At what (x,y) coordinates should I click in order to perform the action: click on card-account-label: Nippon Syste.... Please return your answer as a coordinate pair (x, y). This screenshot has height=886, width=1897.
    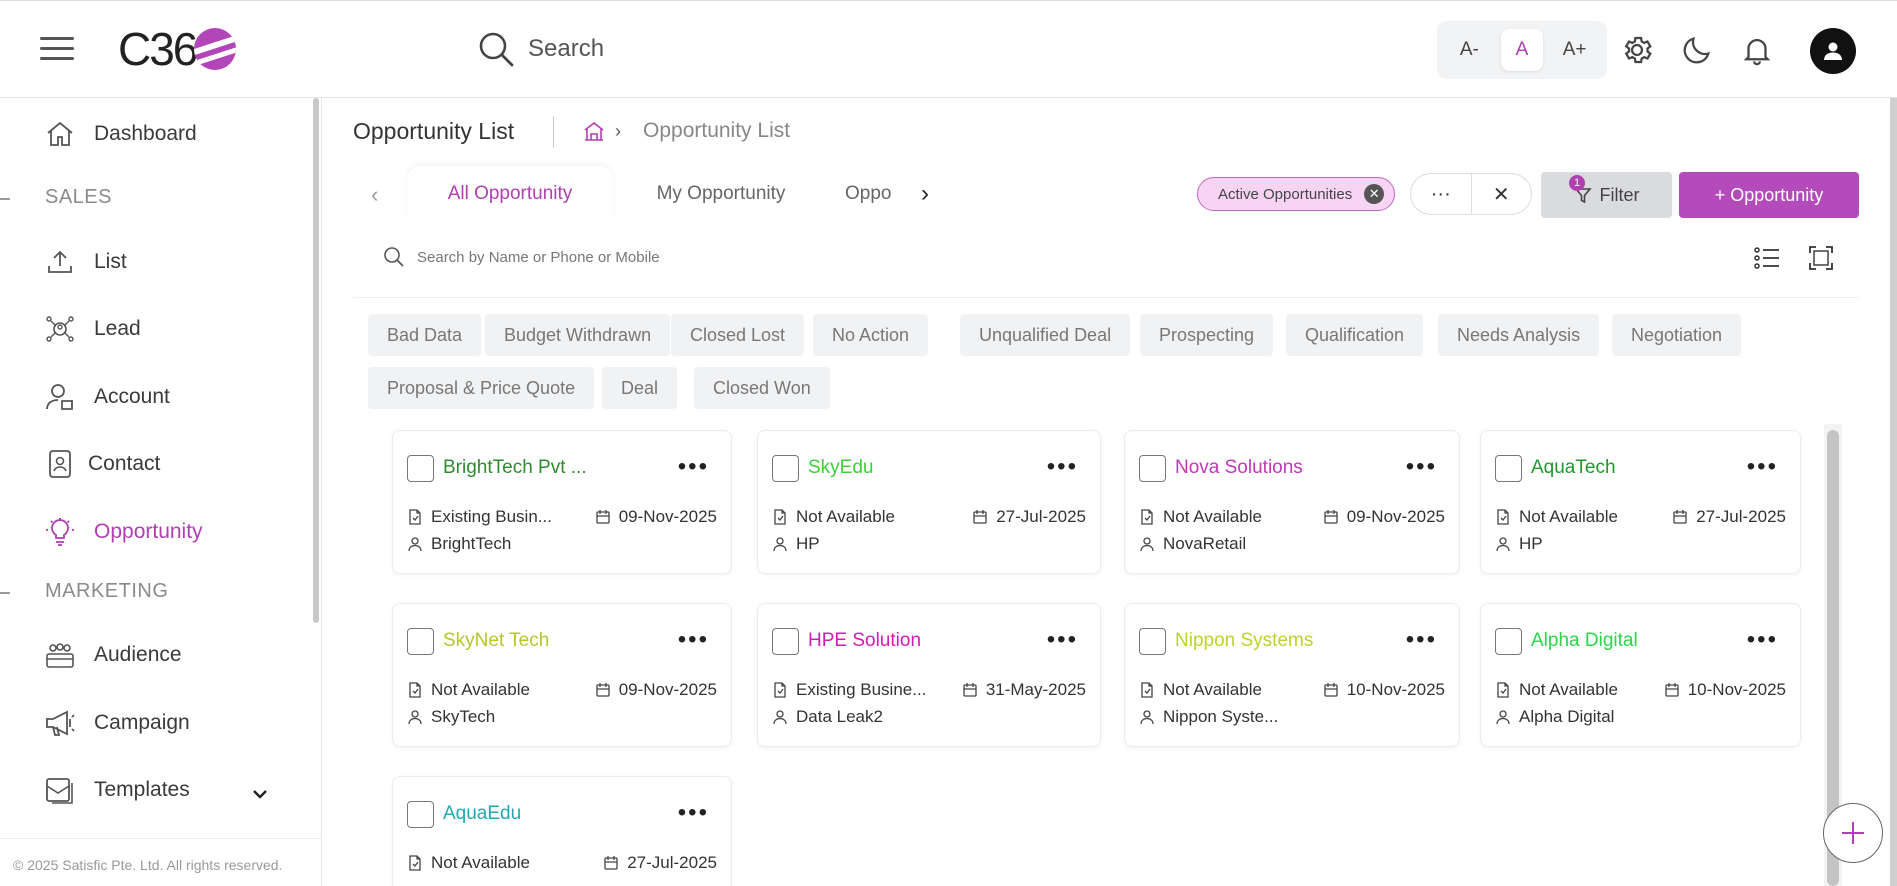
    Looking at the image, I should click on (1221, 716).